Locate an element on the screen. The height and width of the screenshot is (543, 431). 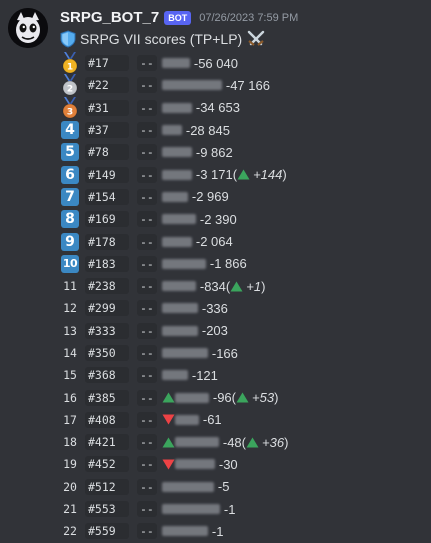
player-id: #183 is located at coordinates (107, 263).